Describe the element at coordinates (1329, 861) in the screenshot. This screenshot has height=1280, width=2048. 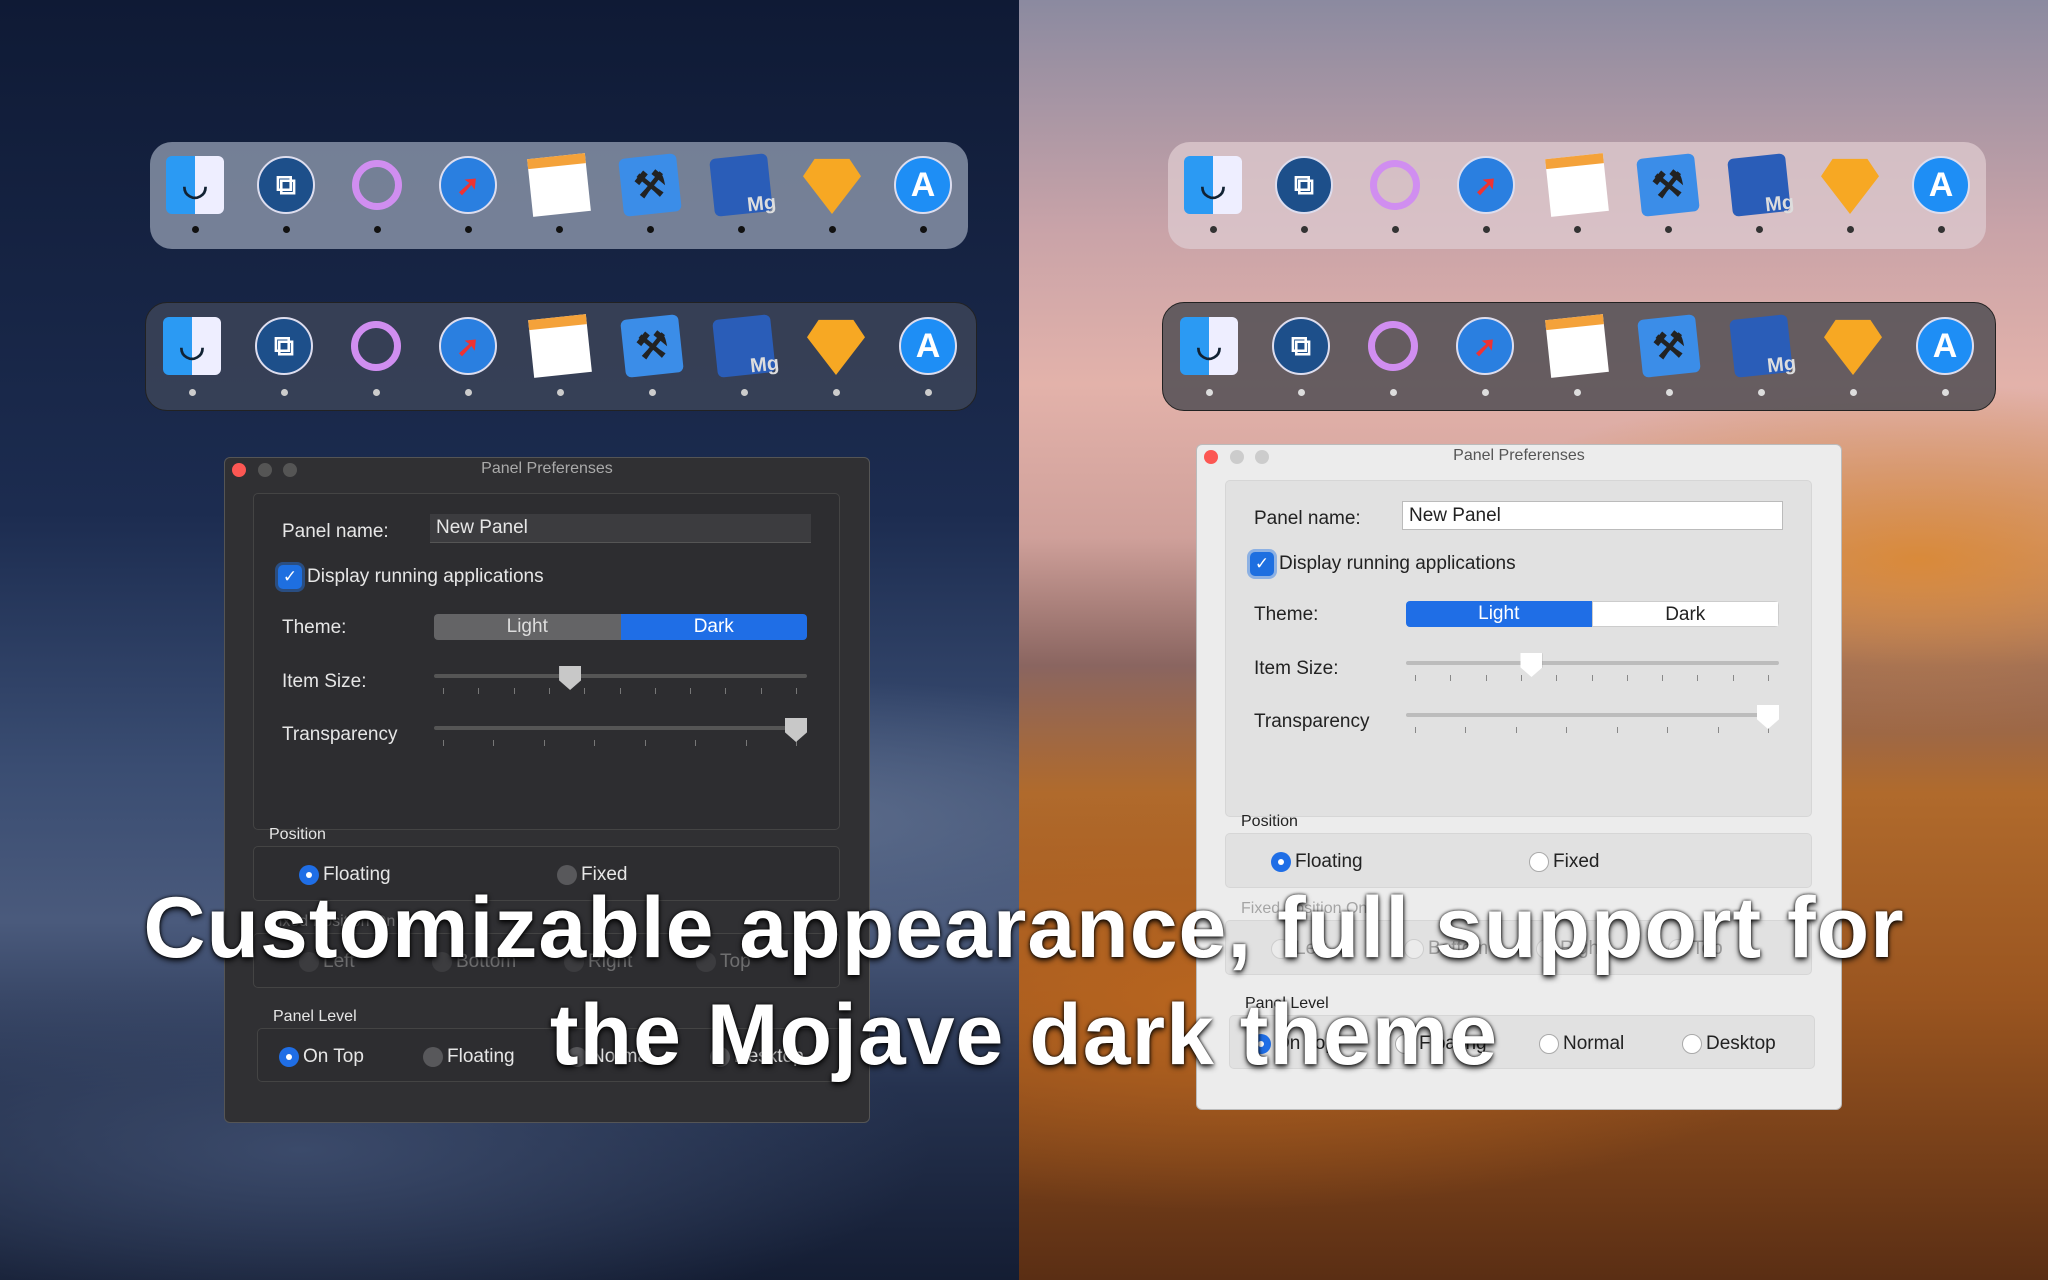
I see `position-radio-label-floating: Floating` at that location.